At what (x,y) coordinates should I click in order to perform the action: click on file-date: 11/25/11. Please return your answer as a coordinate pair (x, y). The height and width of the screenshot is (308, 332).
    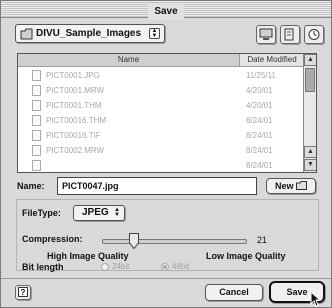
    Looking at the image, I should click on (261, 75).